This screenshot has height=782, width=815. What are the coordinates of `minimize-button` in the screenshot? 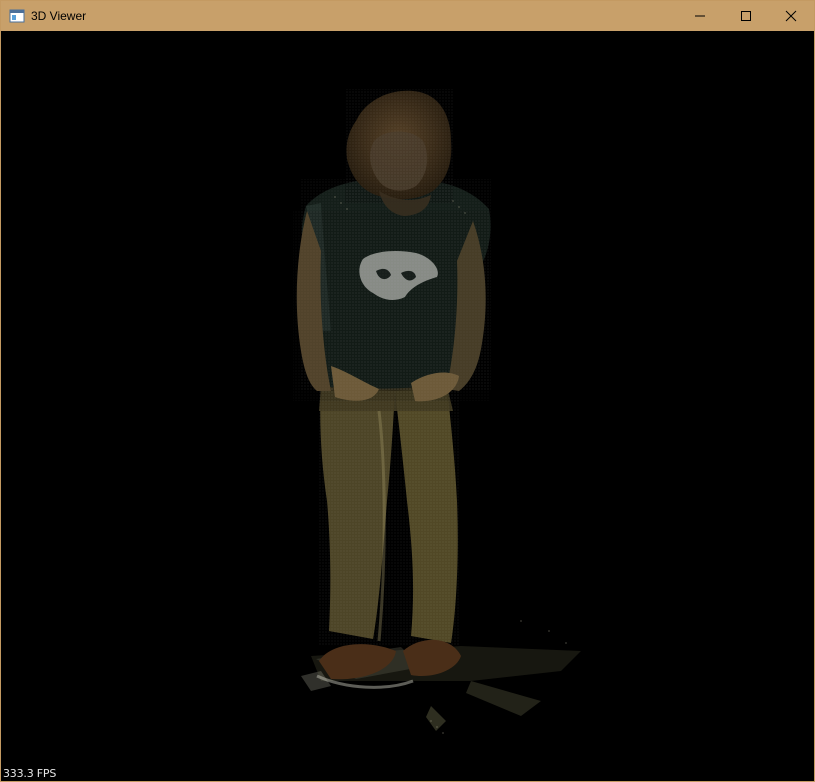 It's located at (700, 16).